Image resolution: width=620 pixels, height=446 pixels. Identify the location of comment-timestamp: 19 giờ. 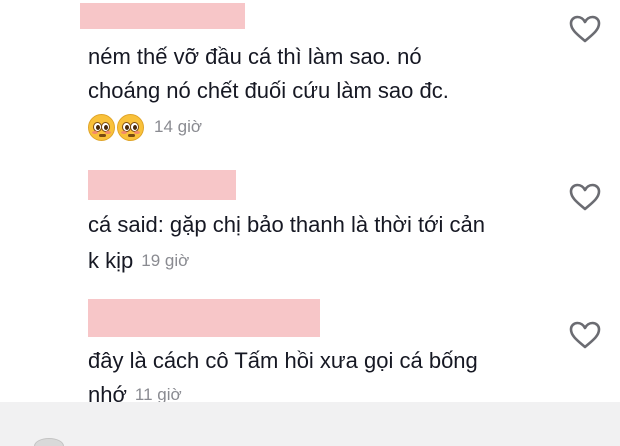
(165, 260).